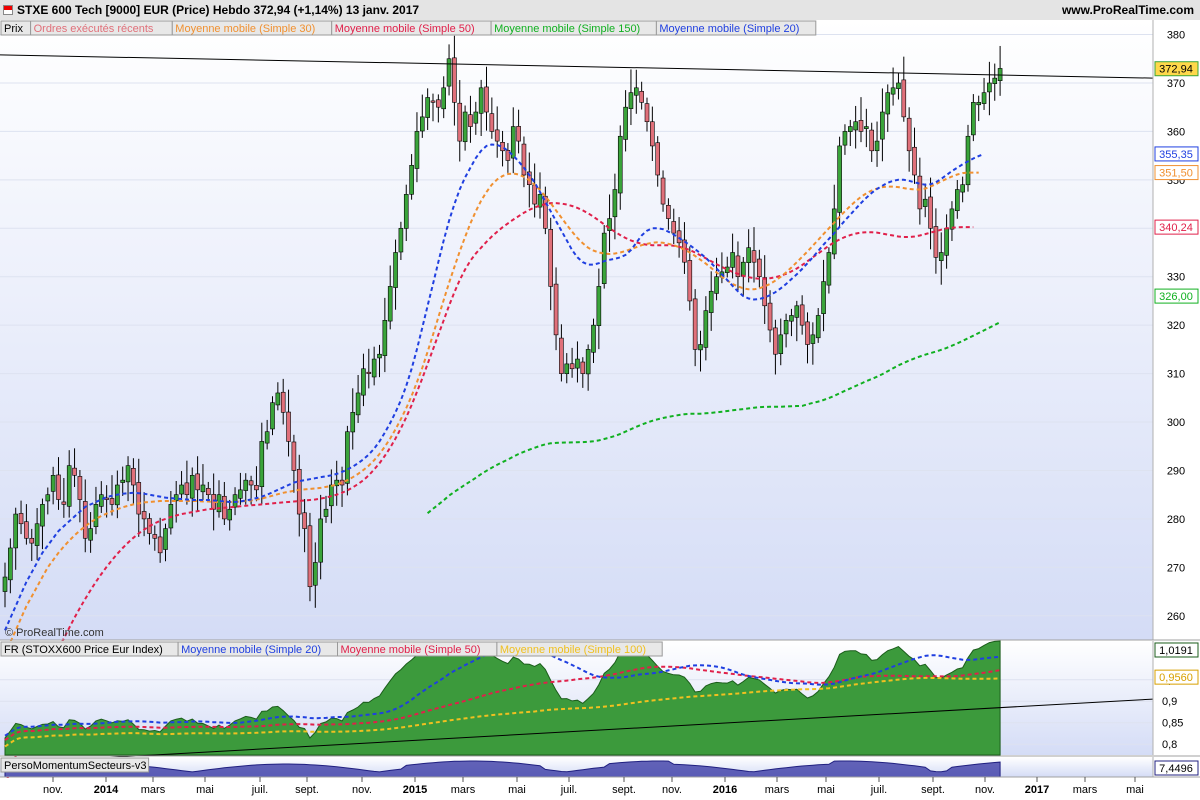 This screenshot has width=1200, height=800. I want to click on legend-label: Moyenne mobile (Simple 100), so click(573, 650).